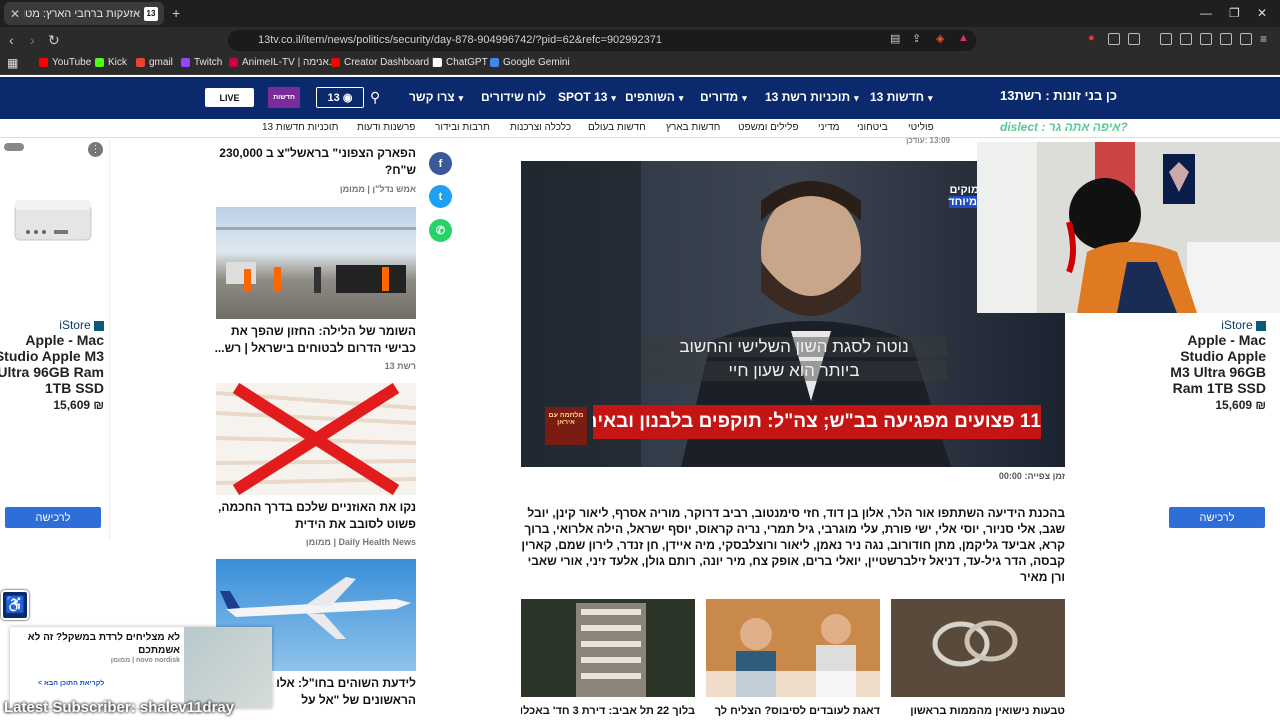 This screenshot has width=1280, height=720. What do you see at coordinates (11, 40) in the screenshot?
I see `back-icon: ‹` at bounding box center [11, 40].